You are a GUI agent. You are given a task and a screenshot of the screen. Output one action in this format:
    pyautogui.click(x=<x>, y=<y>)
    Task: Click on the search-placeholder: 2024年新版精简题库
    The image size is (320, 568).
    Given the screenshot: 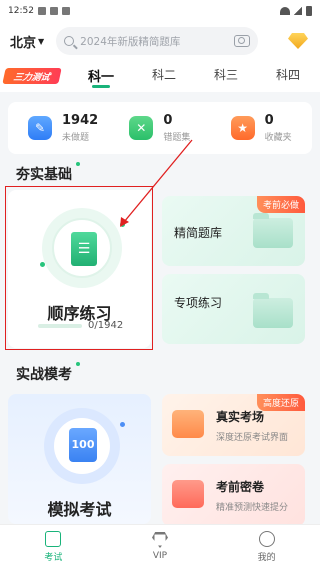 What is the action you would take?
    pyautogui.click(x=130, y=41)
    